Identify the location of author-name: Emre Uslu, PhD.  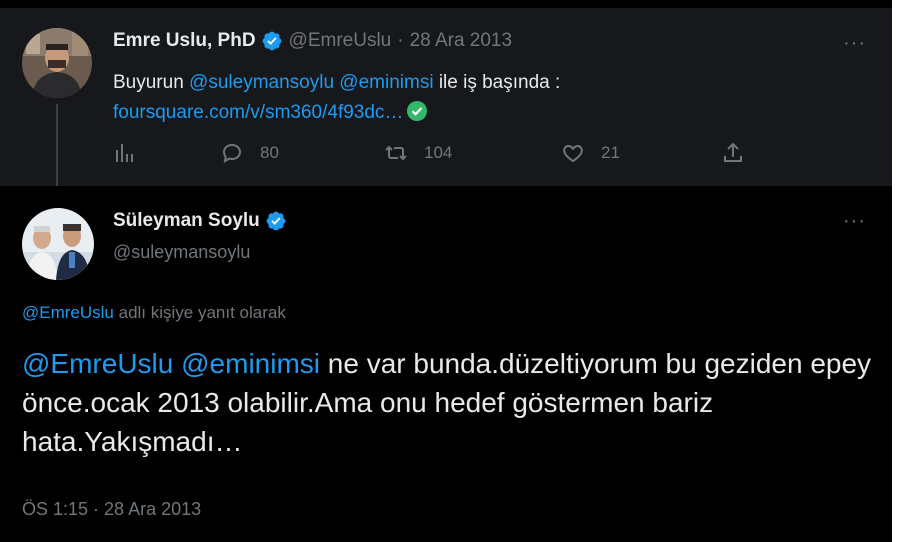
(184, 41).